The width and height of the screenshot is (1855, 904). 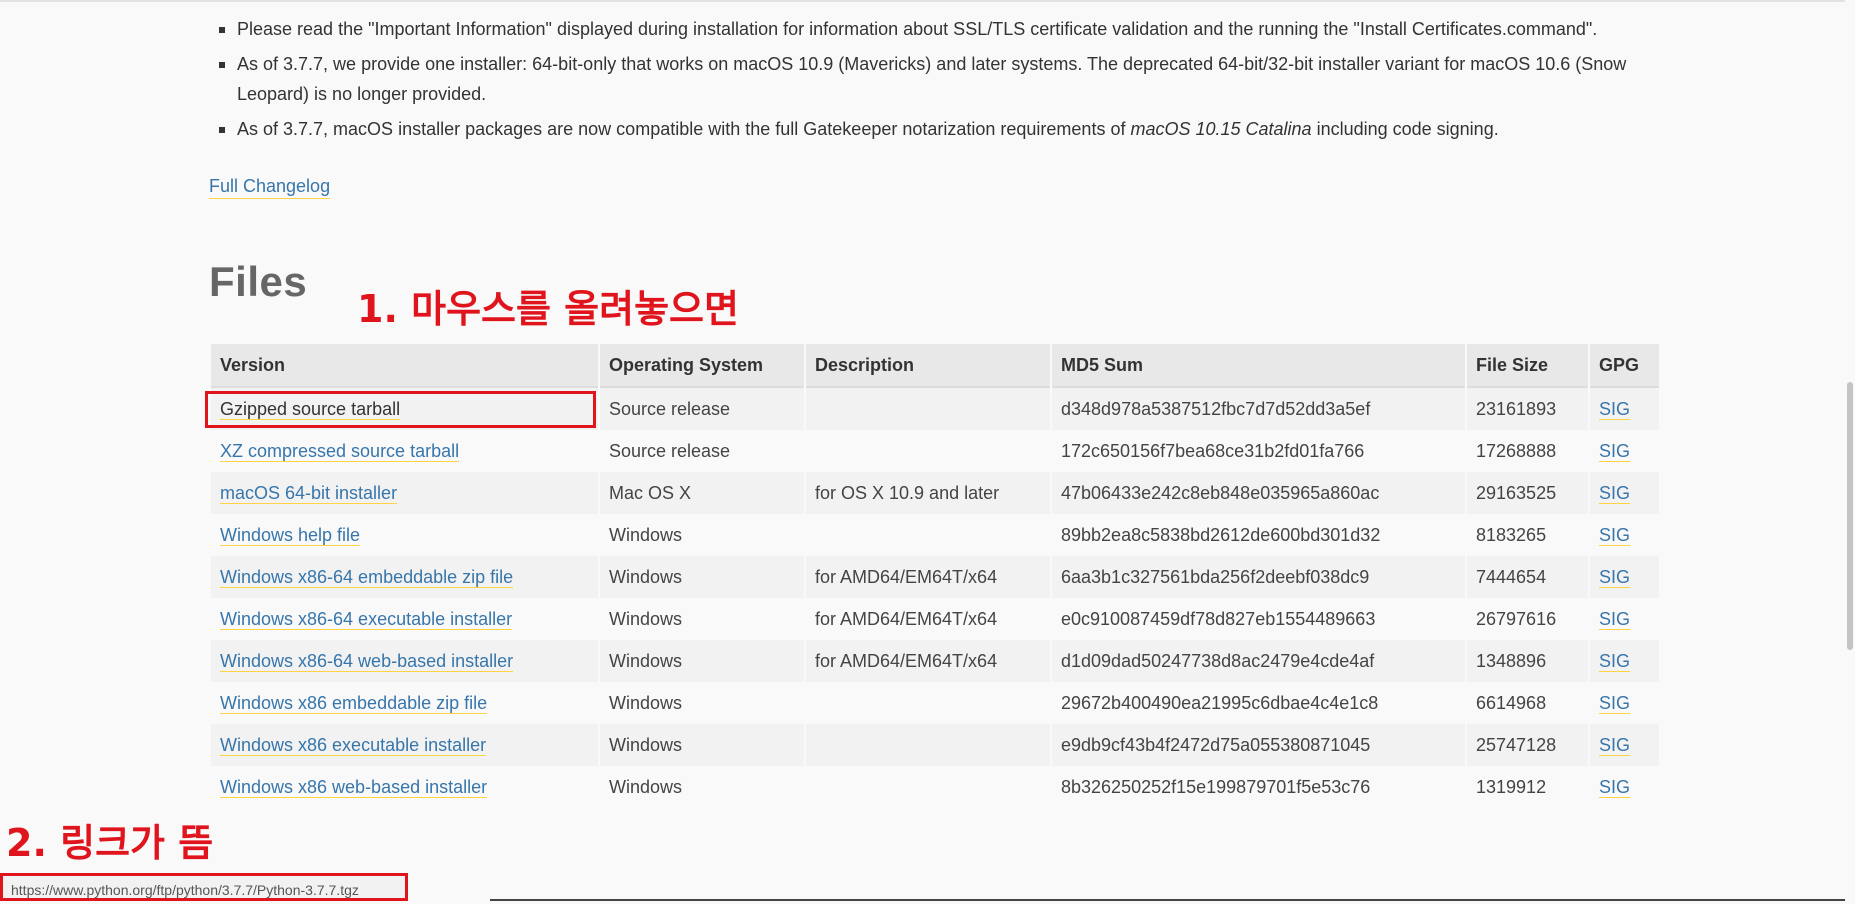 What do you see at coordinates (404, 535) in the screenshot?
I see `version-cell: Windows help file` at bounding box center [404, 535].